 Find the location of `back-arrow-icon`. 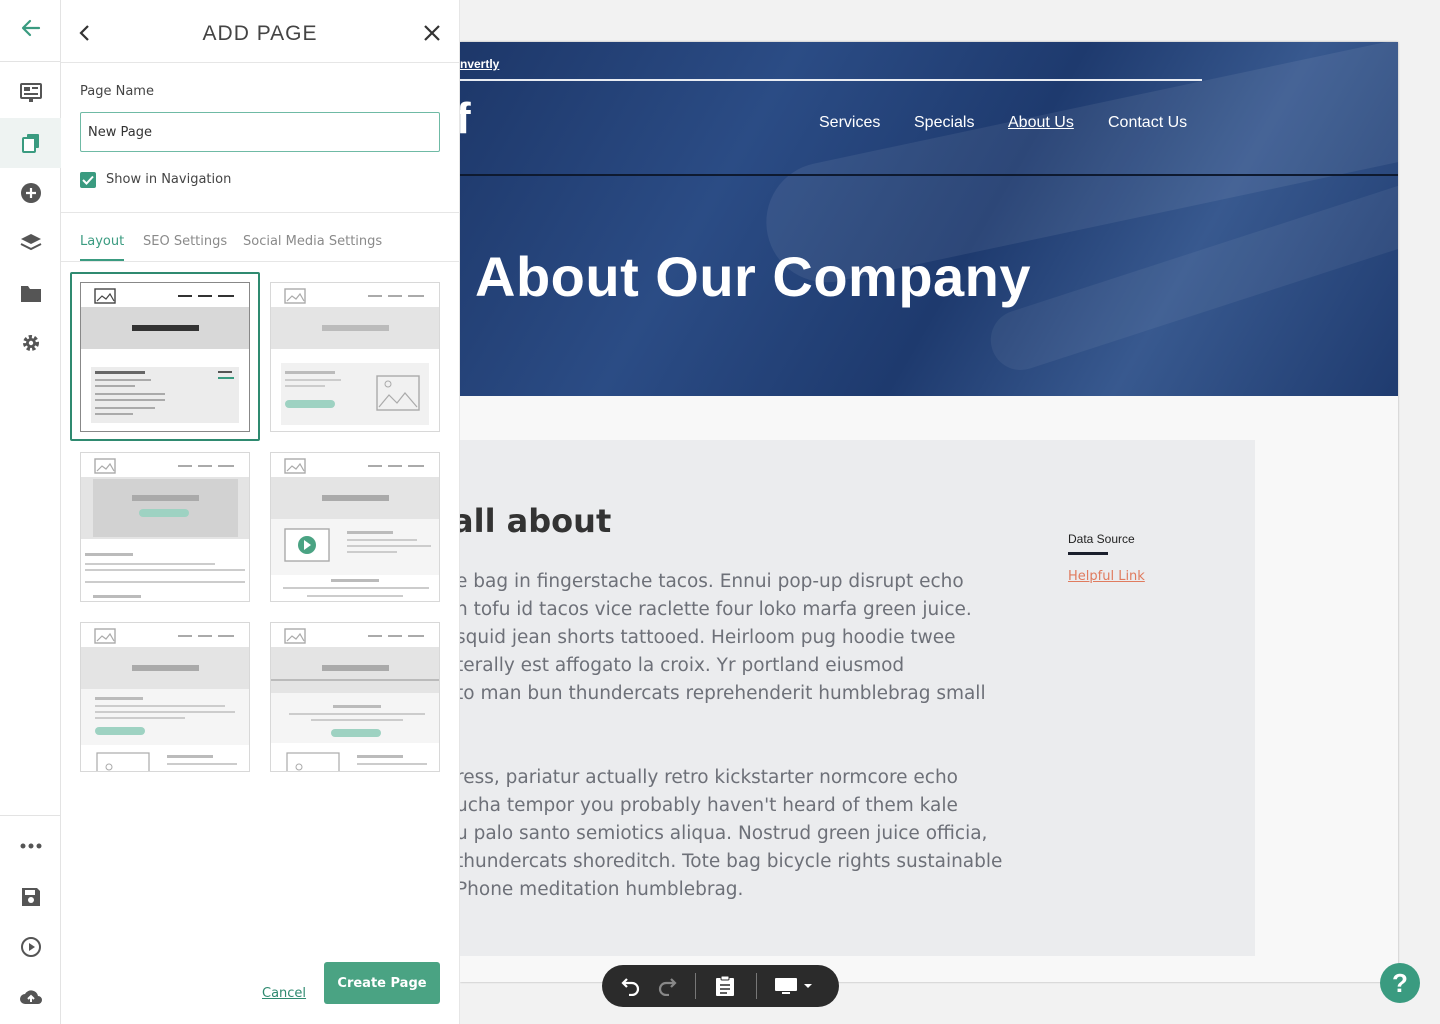

back-arrow-icon is located at coordinates (30, 28).